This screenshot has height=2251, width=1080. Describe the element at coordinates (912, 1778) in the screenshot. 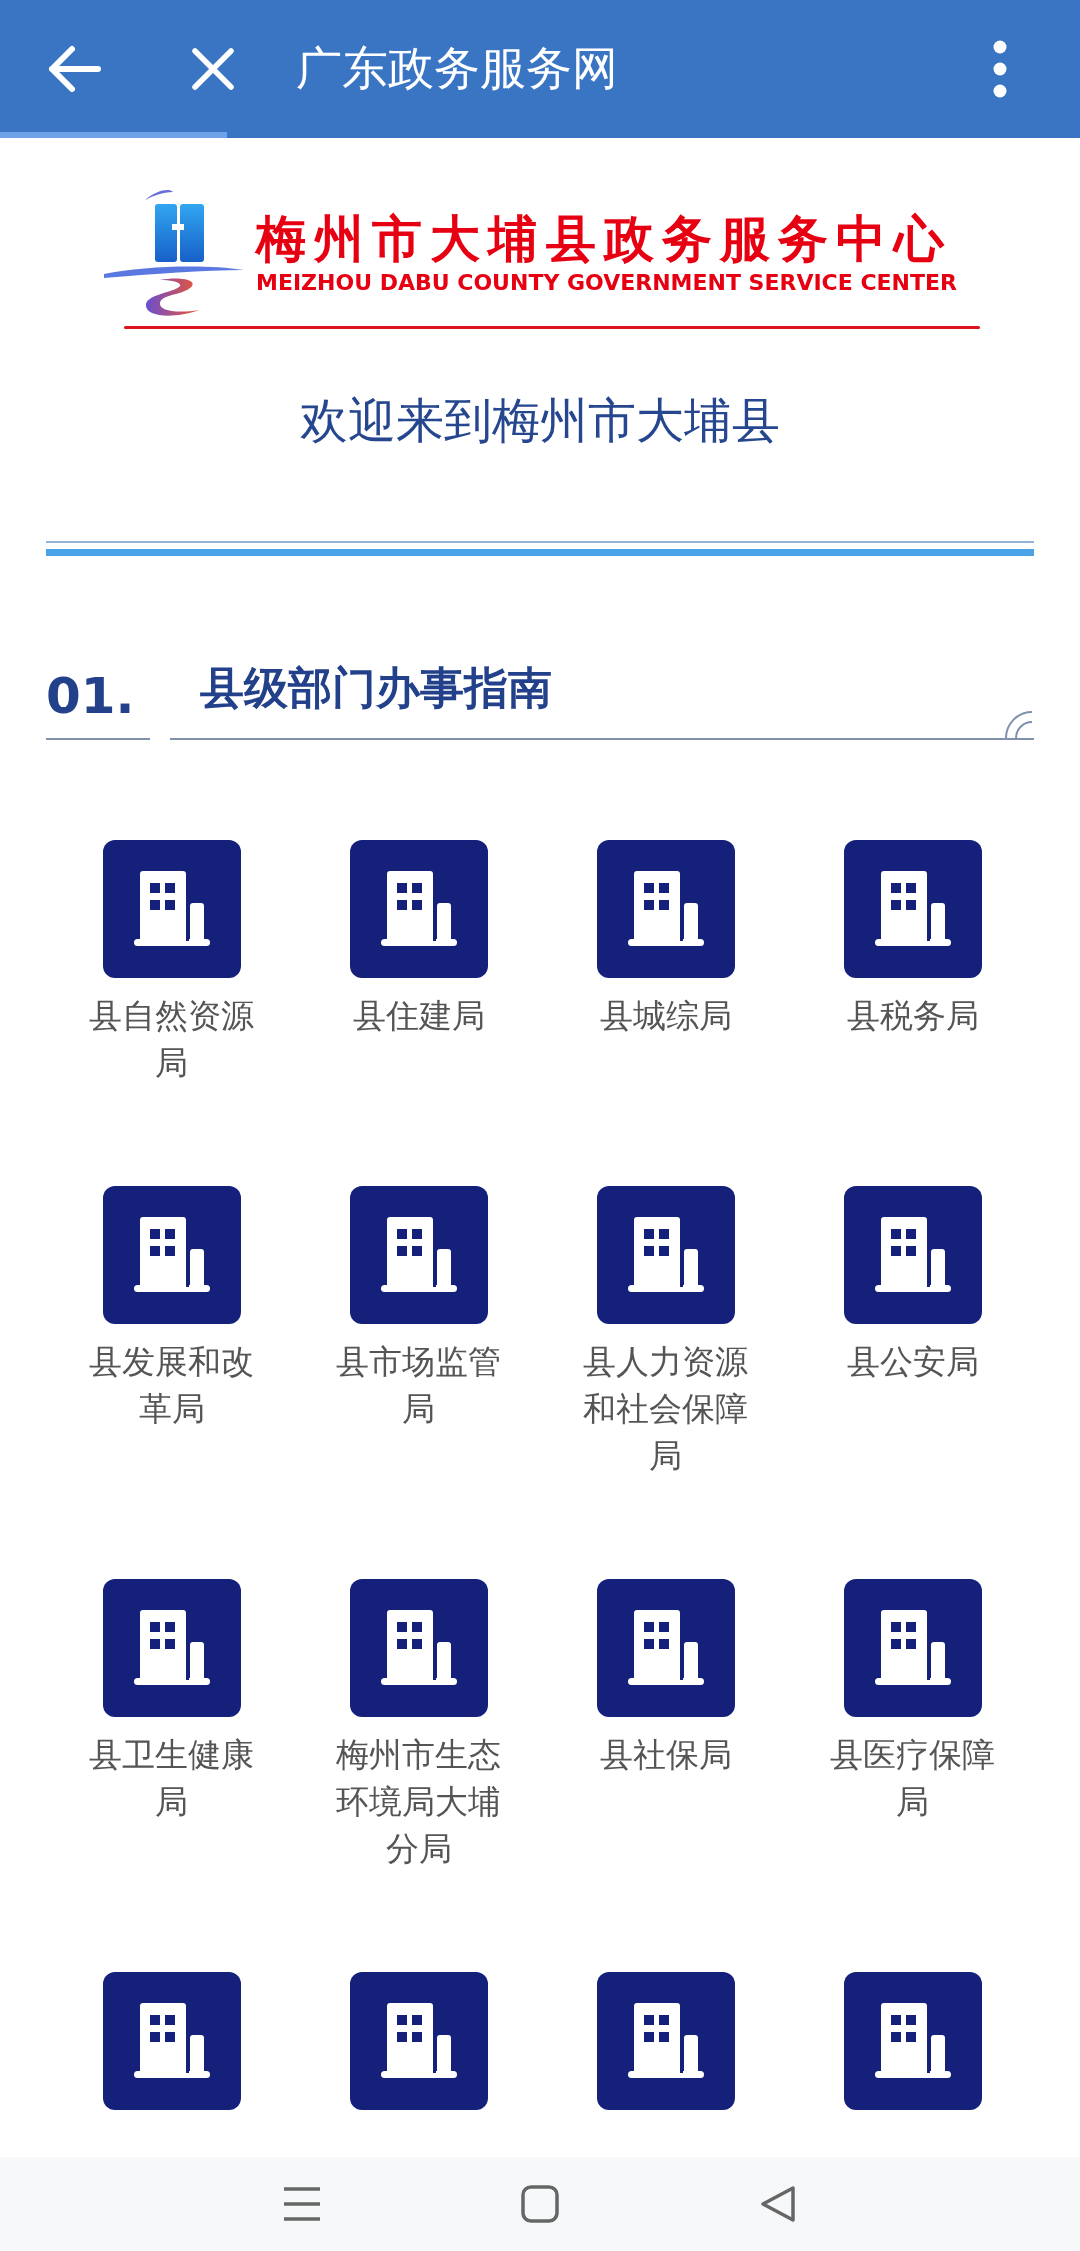

I see `department-label: 县医疗保障局` at that location.